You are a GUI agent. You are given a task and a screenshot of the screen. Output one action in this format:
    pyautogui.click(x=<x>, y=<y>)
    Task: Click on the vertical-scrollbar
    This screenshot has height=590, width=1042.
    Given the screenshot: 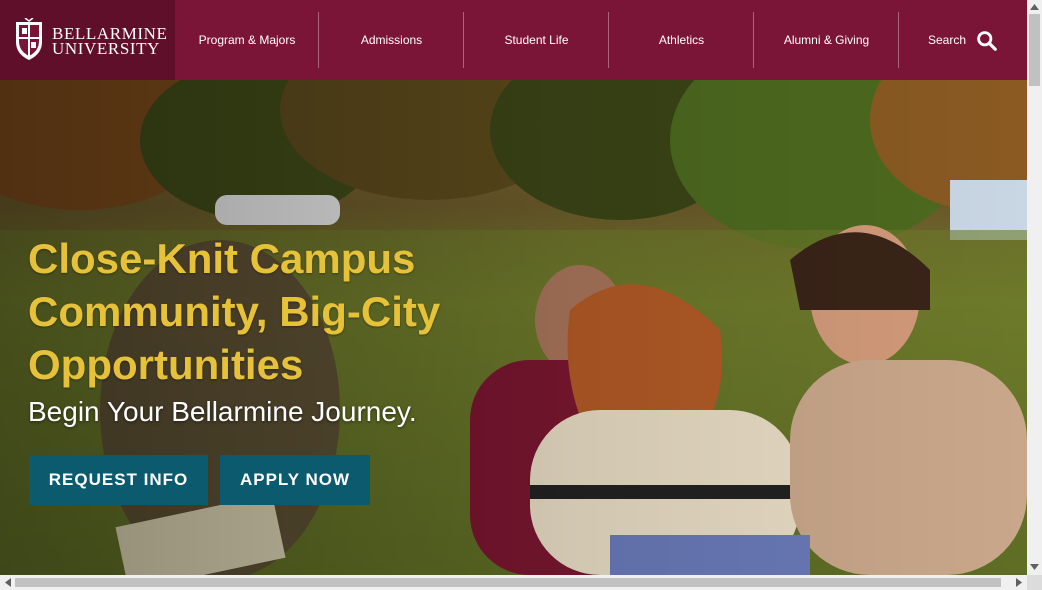 What is the action you would take?
    pyautogui.click(x=1034, y=287)
    